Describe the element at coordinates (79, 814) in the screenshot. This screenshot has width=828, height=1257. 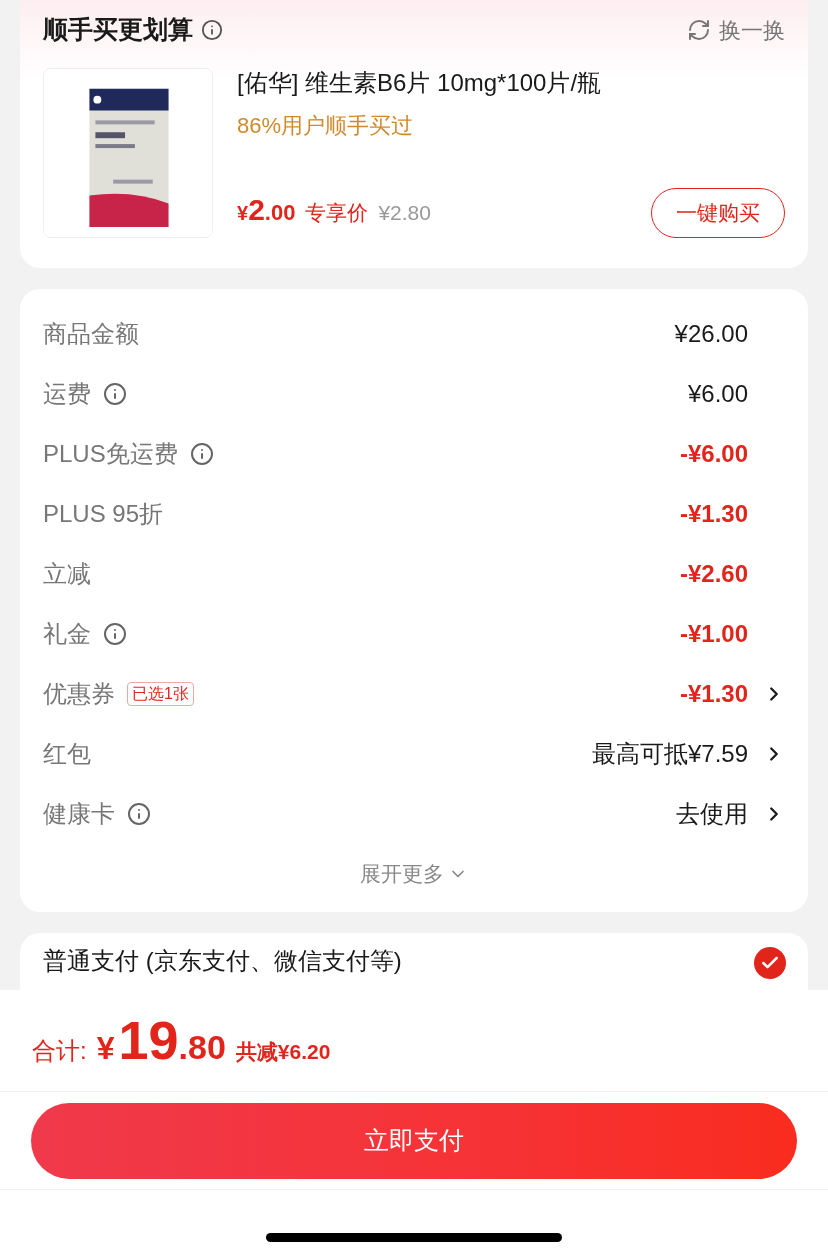
I see `row-label: 健康卡` at that location.